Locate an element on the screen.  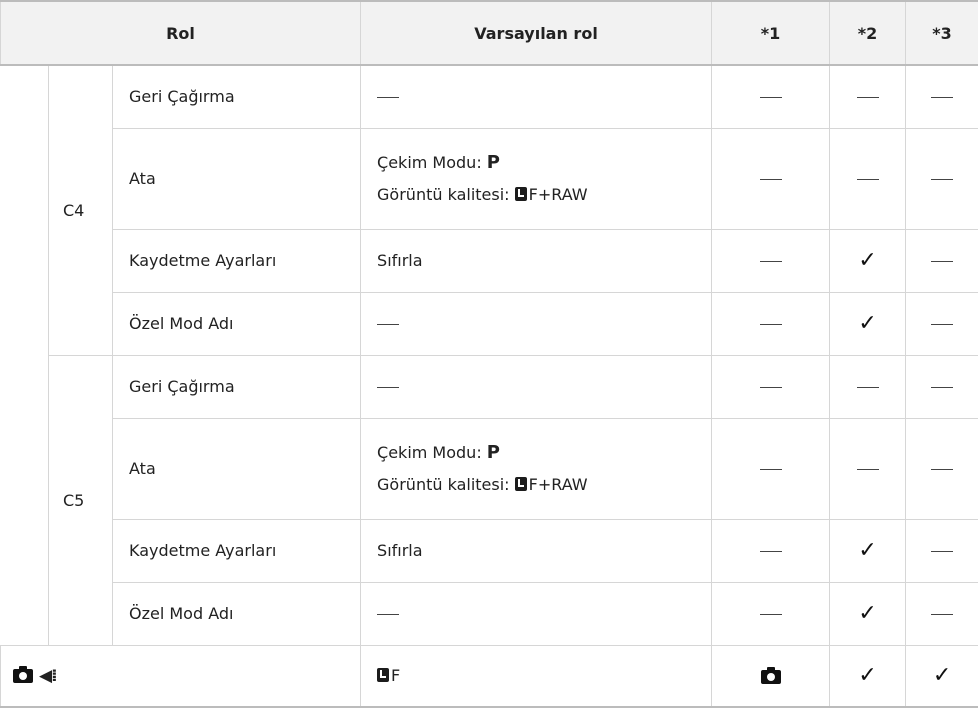
table-row: C4 Geri Çağırma is located at coordinates (489, 96).